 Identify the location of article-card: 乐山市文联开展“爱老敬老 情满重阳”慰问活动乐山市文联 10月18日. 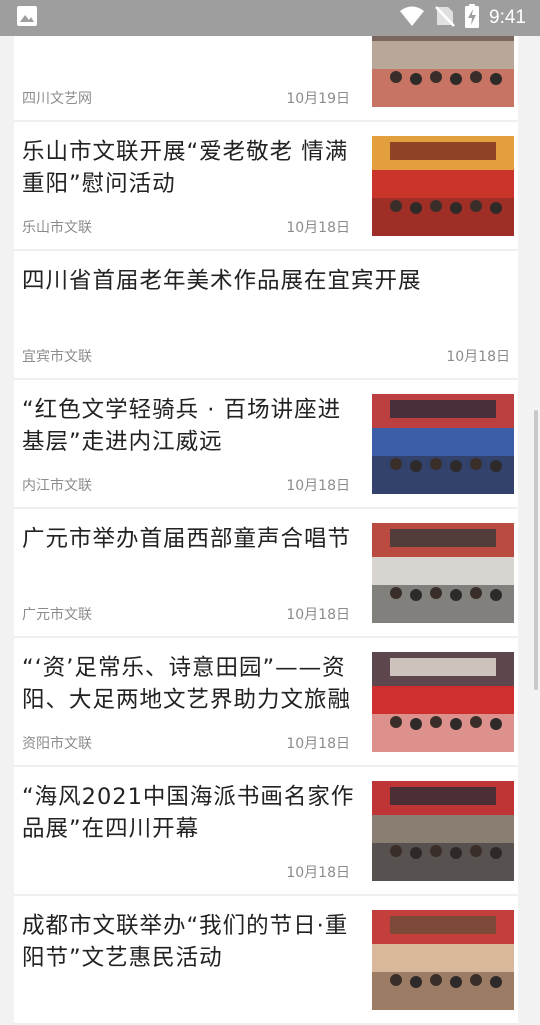
(266, 186).